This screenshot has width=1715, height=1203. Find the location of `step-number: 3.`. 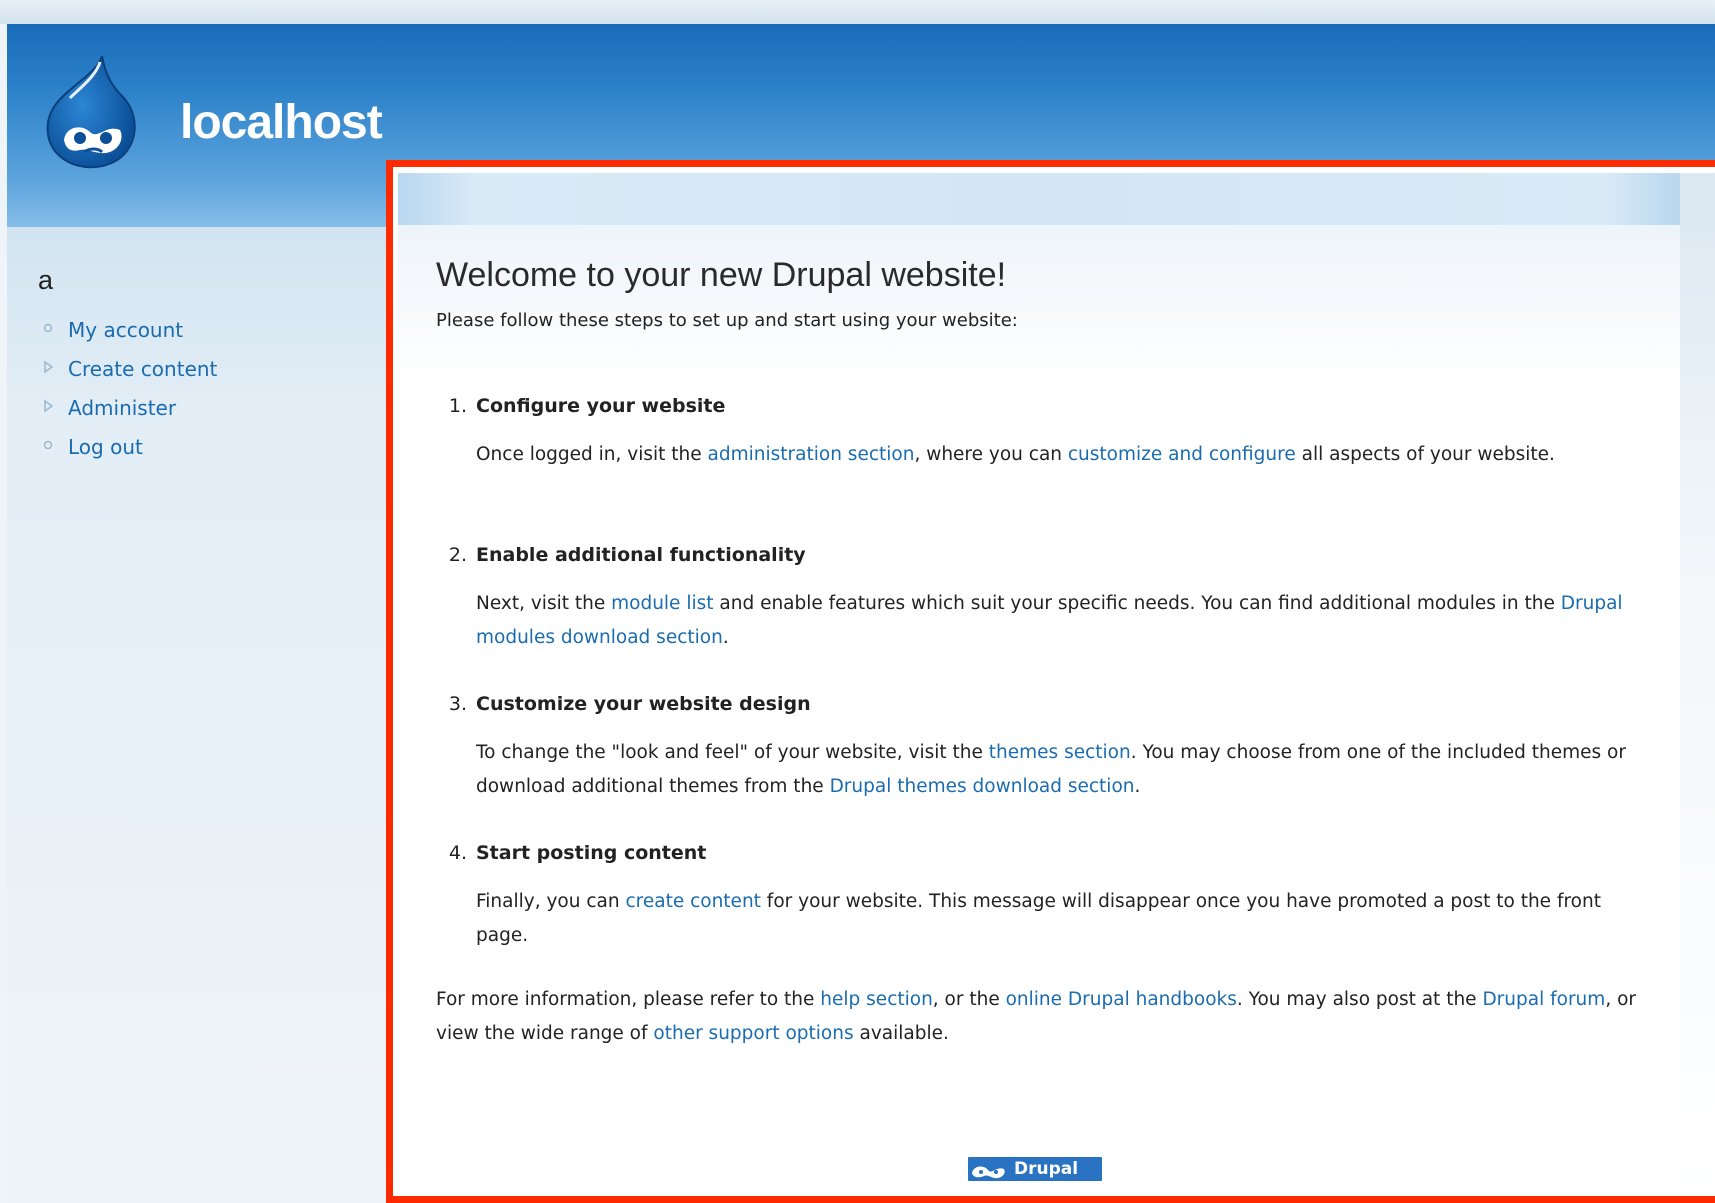

step-number: 3. is located at coordinates (457, 704).